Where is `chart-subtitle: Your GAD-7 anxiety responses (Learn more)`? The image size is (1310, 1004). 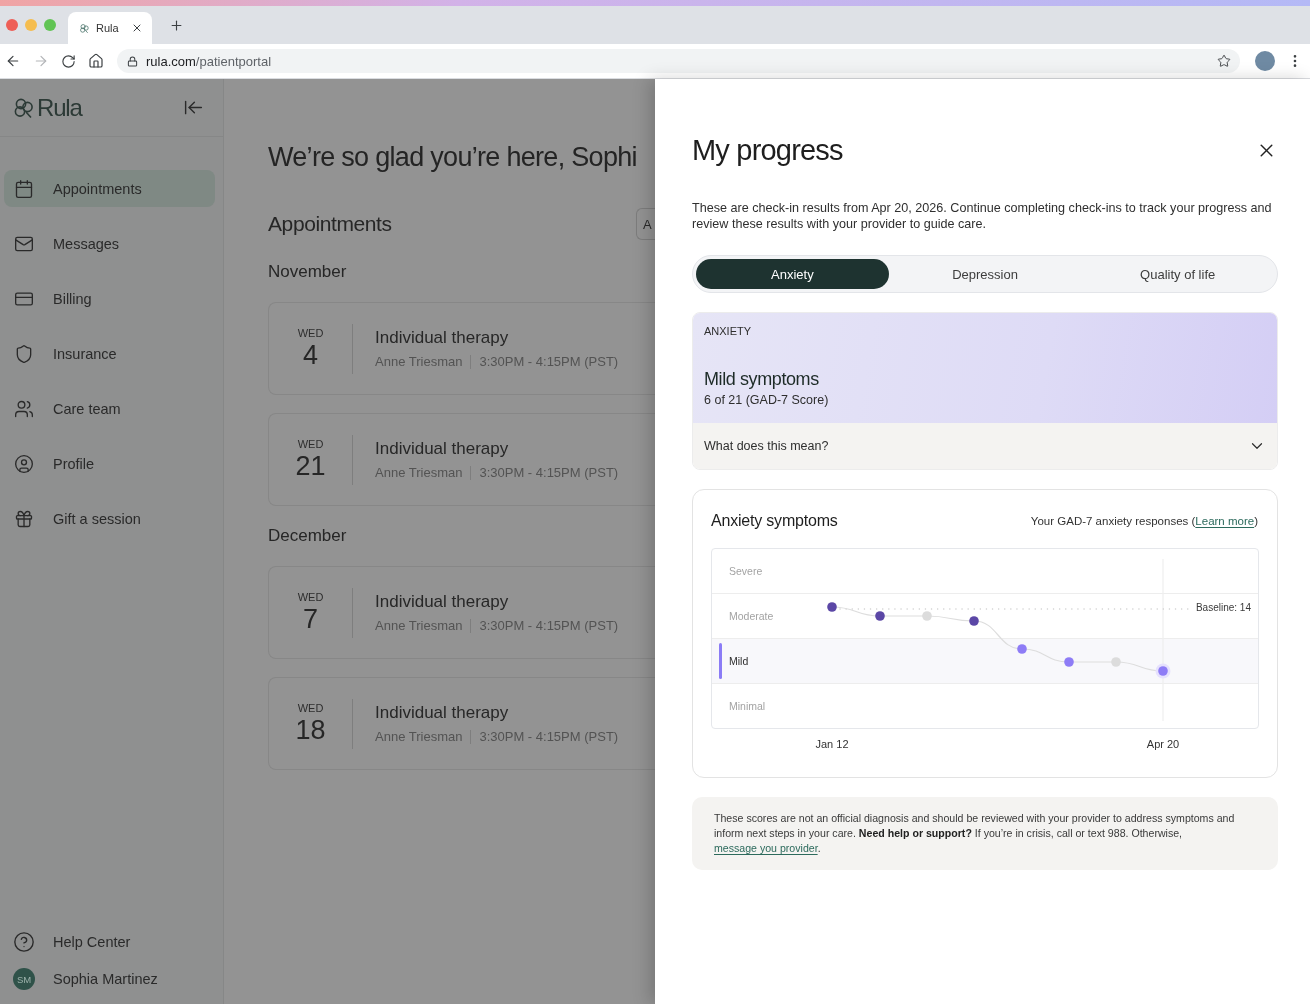
chart-subtitle: Your GAD-7 anxiety responses (Learn more) is located at coordinates (1144, 521).